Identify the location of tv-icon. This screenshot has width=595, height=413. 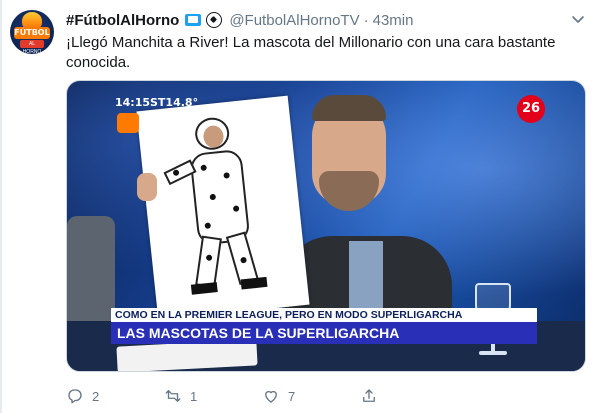
(193, 20).